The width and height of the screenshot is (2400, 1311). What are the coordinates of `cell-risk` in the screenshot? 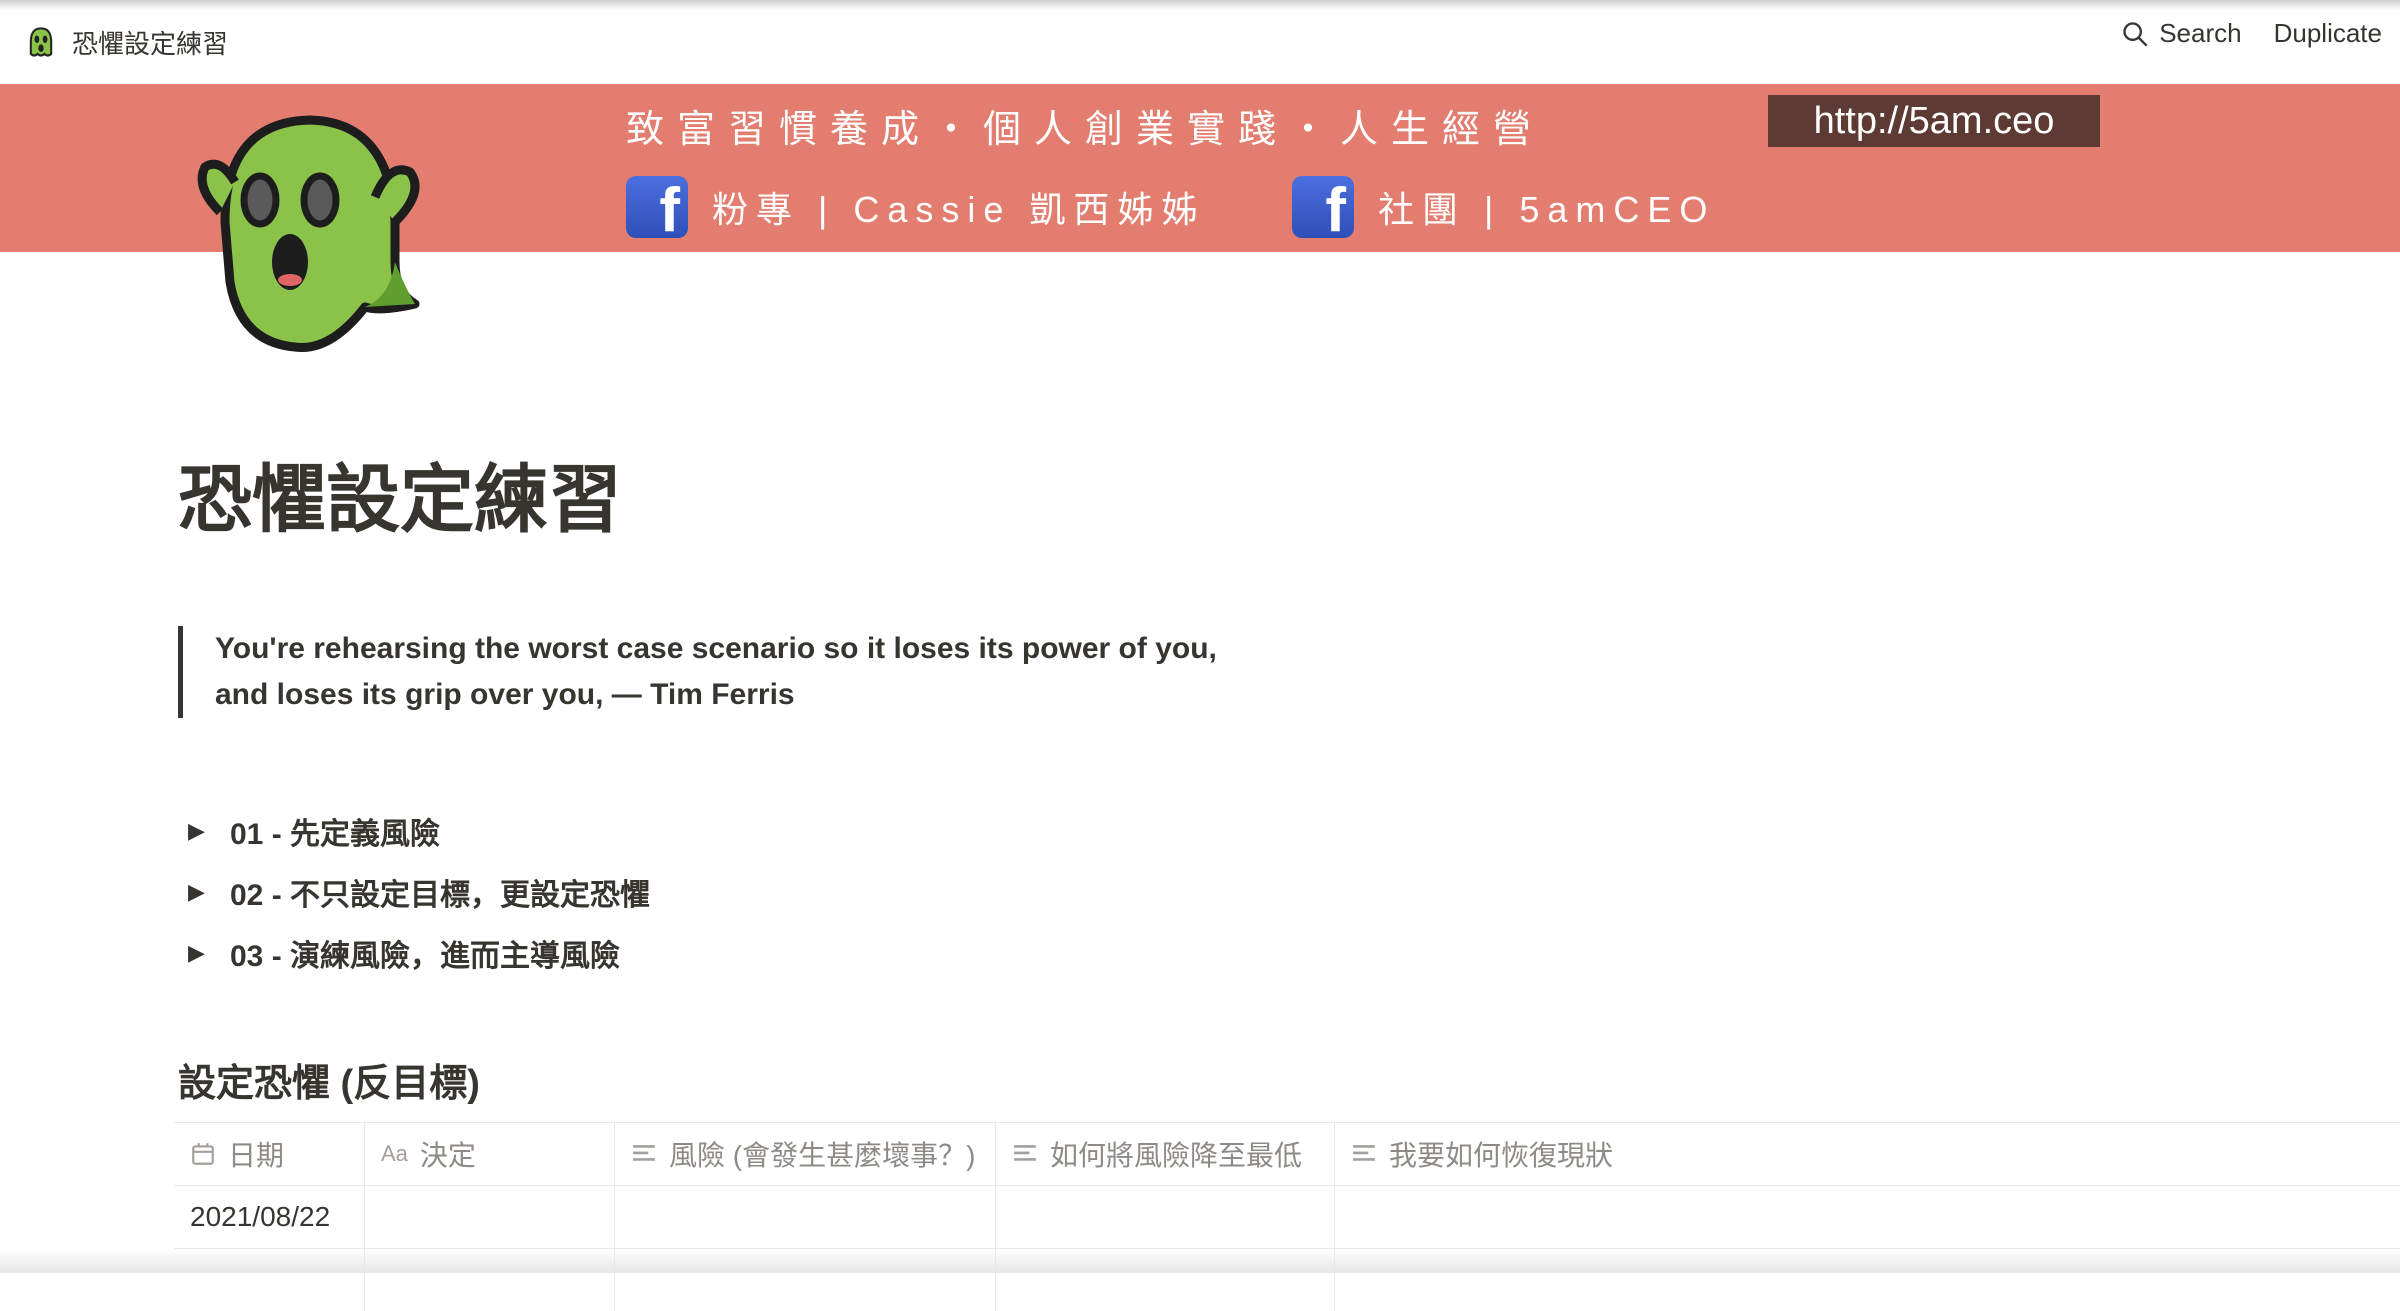 It's located at (805, 1217).